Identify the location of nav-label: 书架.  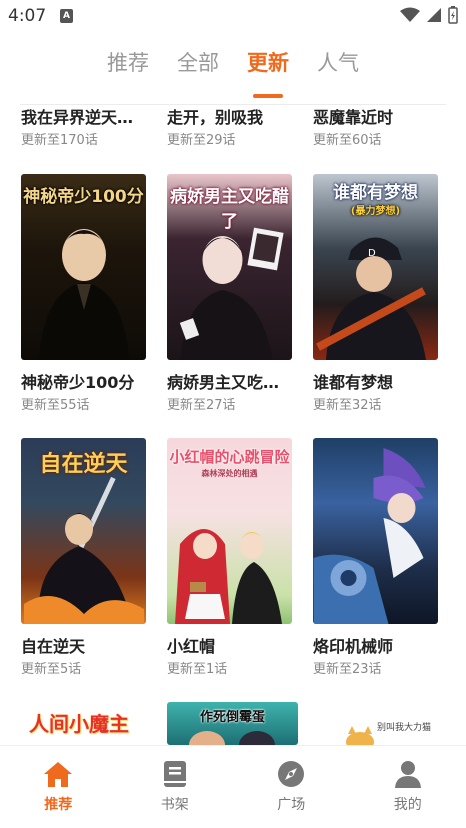
(174, 805).